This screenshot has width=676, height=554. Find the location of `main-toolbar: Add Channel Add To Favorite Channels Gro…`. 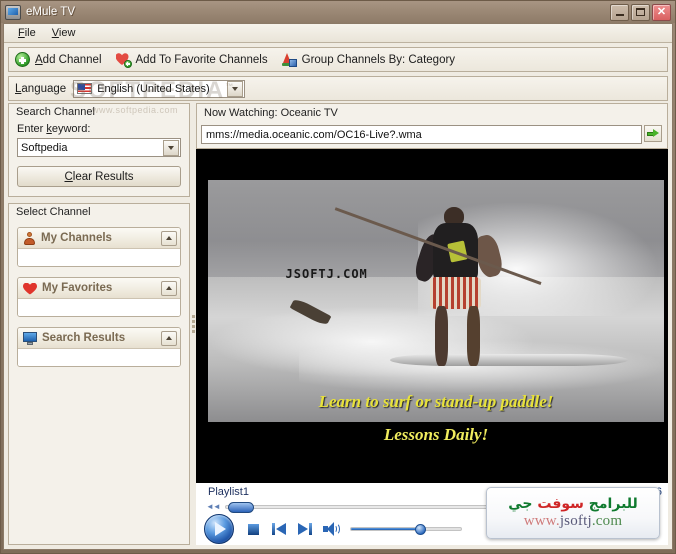

main-toolbar: Add Channel Add To Favorite Channels Gro… is located at coordinates (338, 59).